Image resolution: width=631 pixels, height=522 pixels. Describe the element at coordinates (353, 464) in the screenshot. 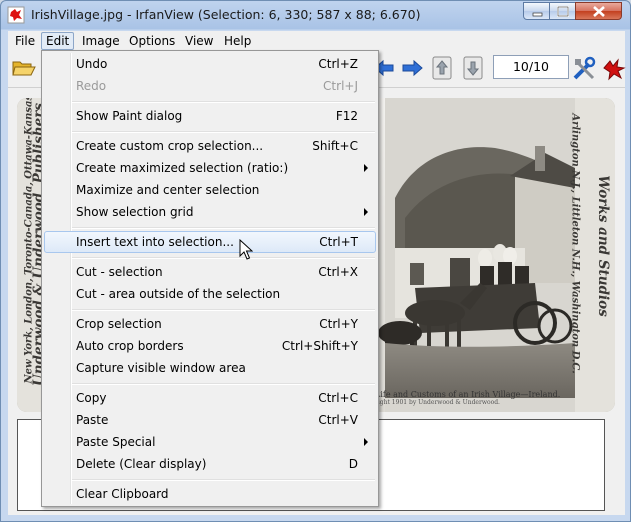

I see `menu-delete-clear-display-shortcut: D` at that location.